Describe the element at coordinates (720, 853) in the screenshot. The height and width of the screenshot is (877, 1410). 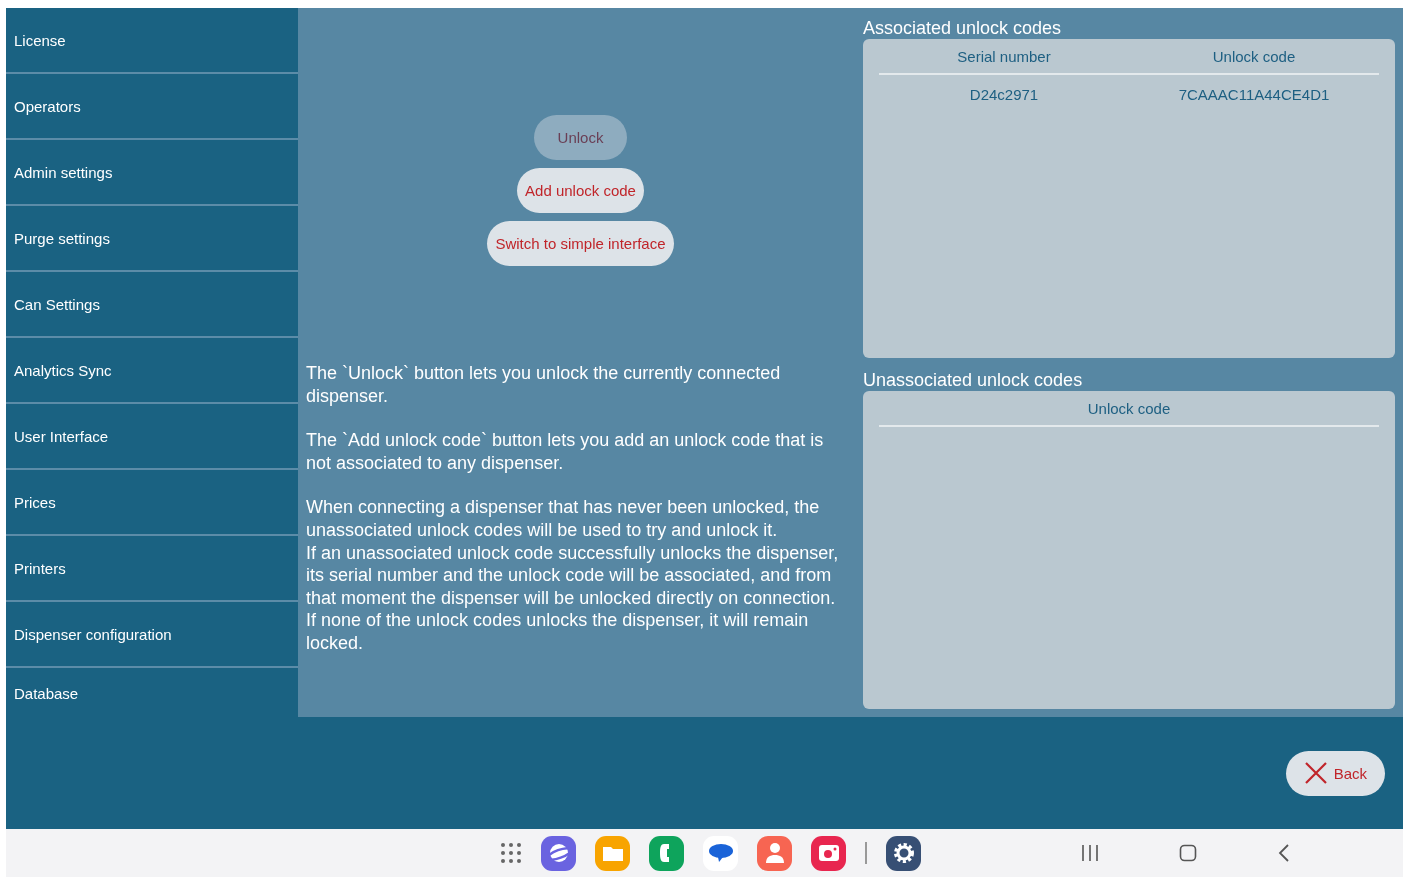
I see `chat-bubble-icon` at that location.